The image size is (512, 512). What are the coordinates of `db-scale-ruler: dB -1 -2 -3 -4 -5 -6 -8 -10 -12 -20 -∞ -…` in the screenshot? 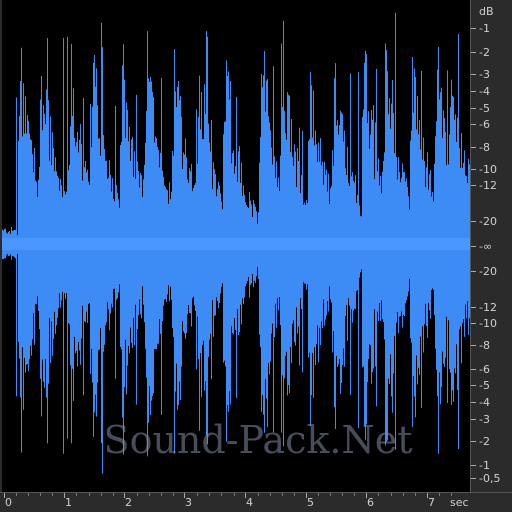 It's located at (491, 246).